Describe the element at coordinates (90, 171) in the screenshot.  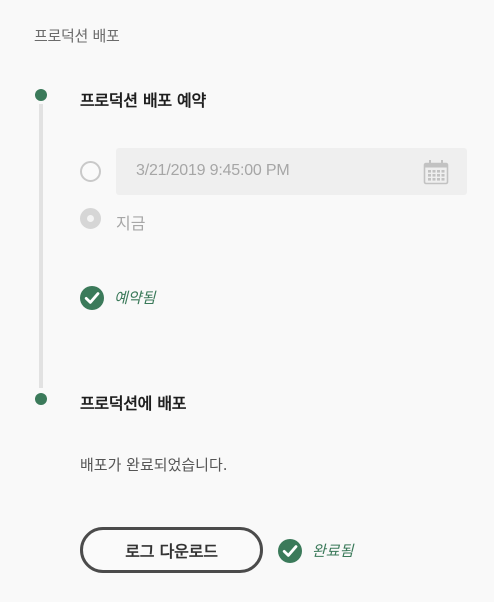
I see `schedule-radio` at that location.